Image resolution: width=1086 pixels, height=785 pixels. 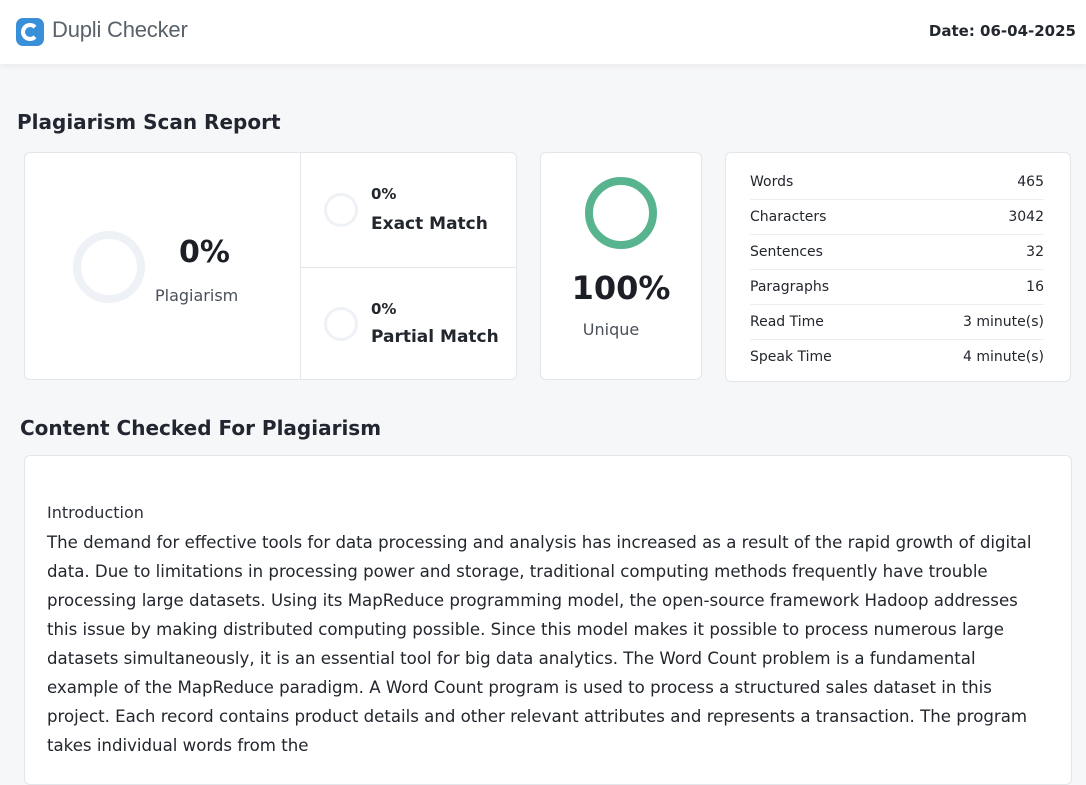 What do you see at coordinates (429, 224) in the screenshot?
I see `exact-match-label: Exact Match` at bounding box center [429, 224].